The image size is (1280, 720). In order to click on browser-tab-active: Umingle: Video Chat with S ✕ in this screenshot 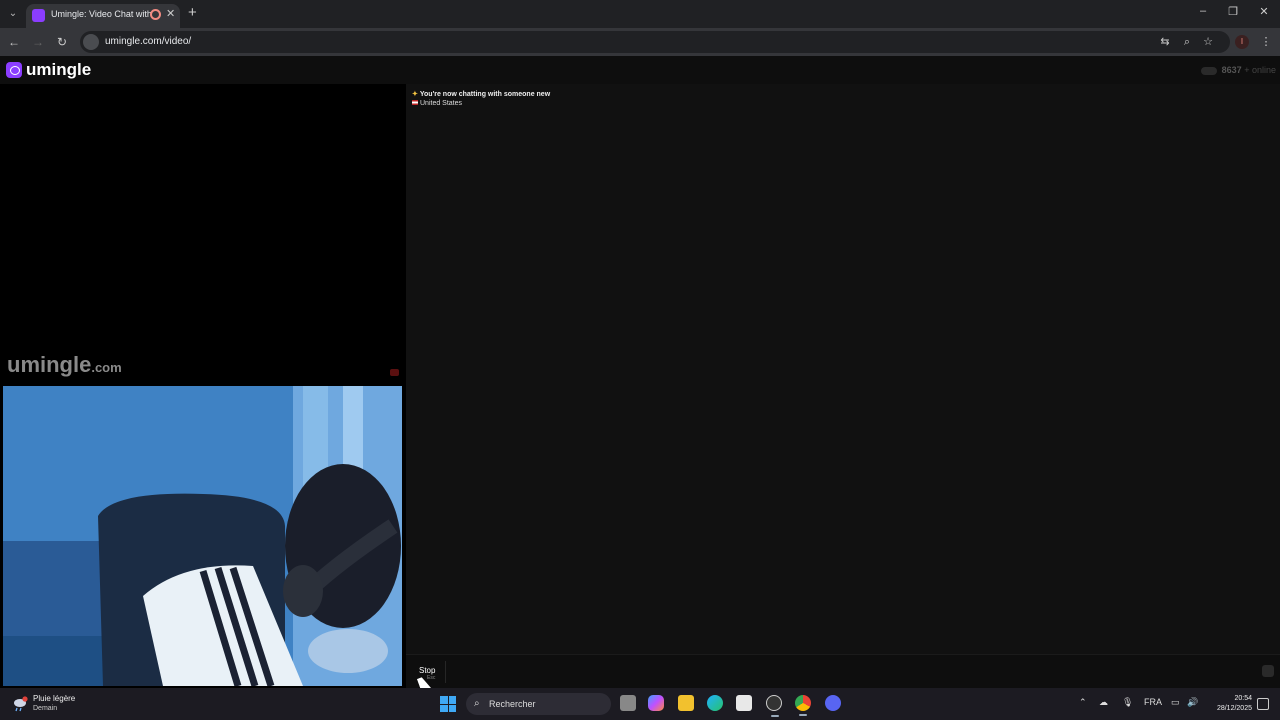, I will do `click(103, 16)`.